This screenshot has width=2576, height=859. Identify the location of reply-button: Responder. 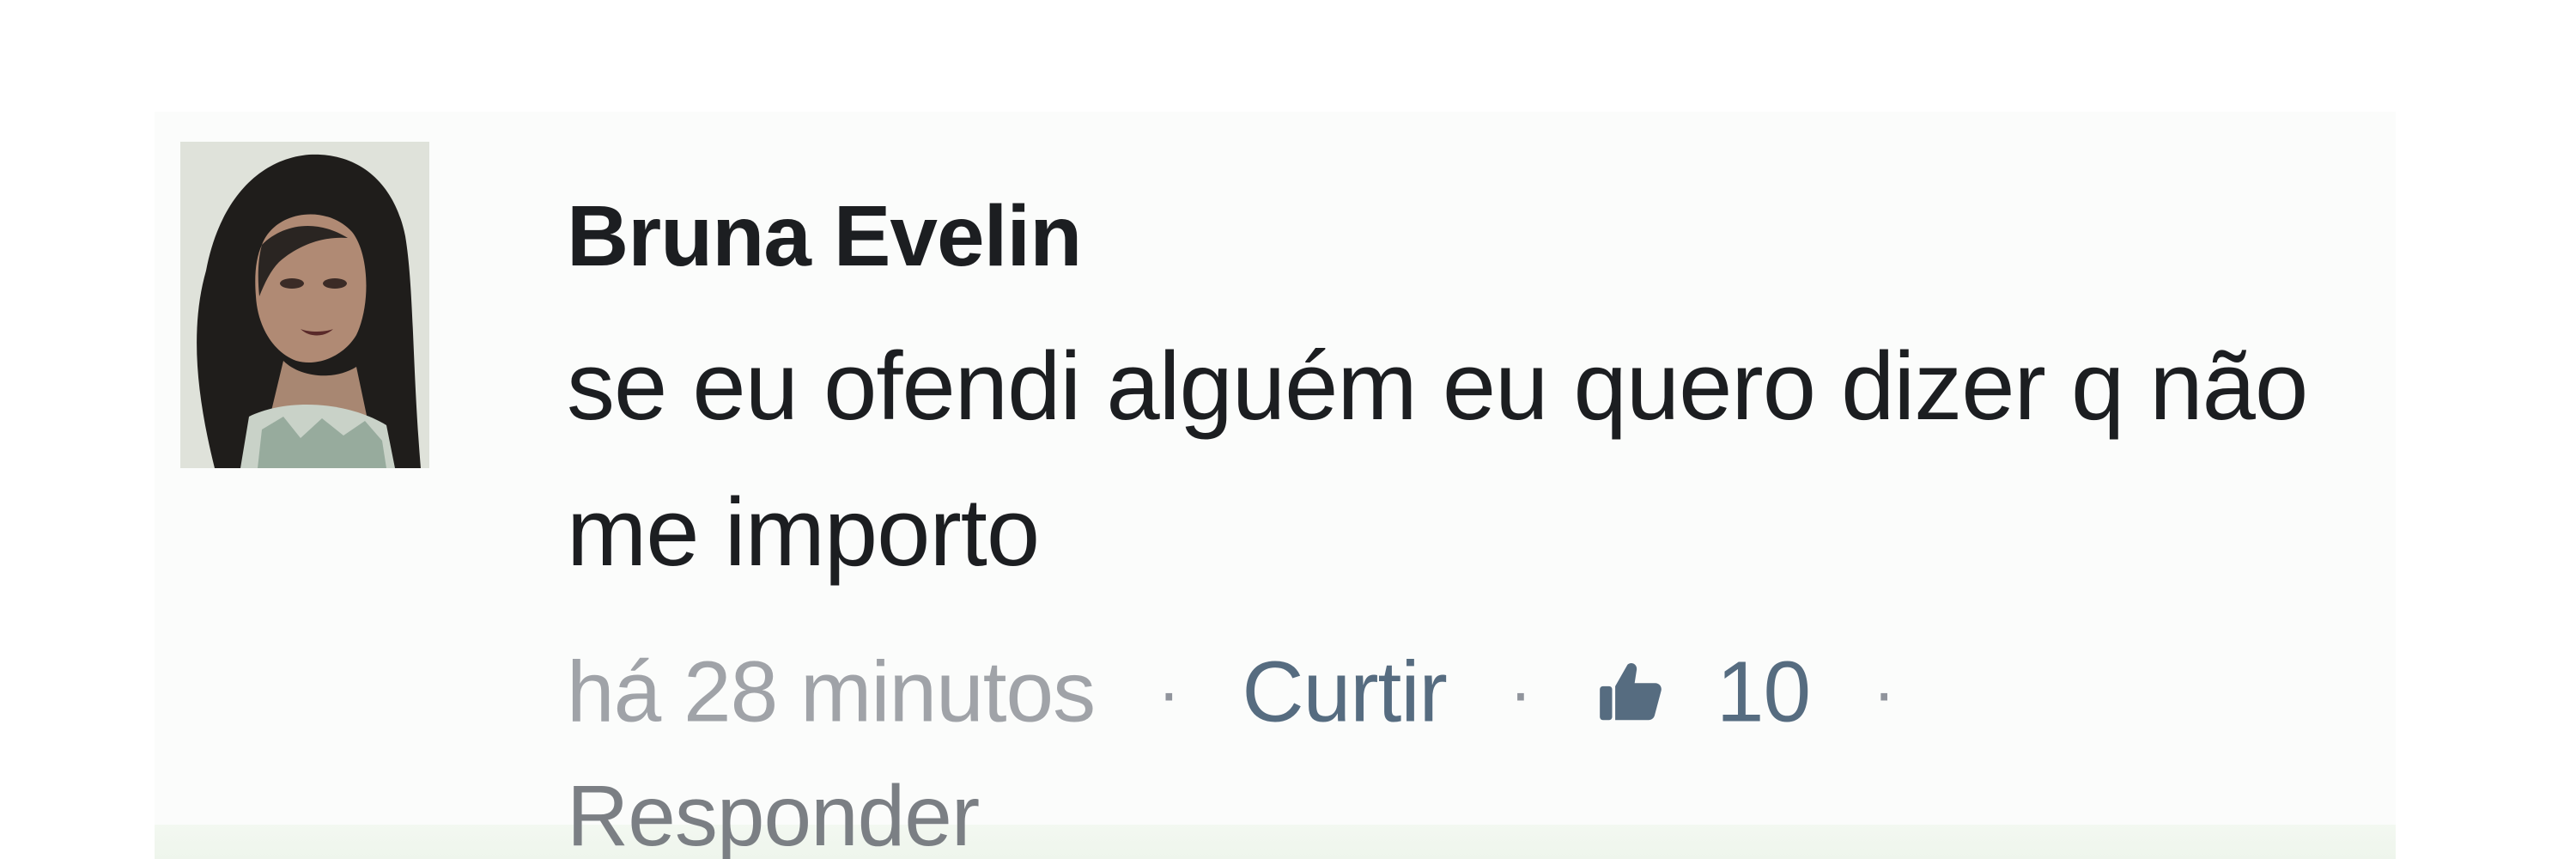
(773, 816).